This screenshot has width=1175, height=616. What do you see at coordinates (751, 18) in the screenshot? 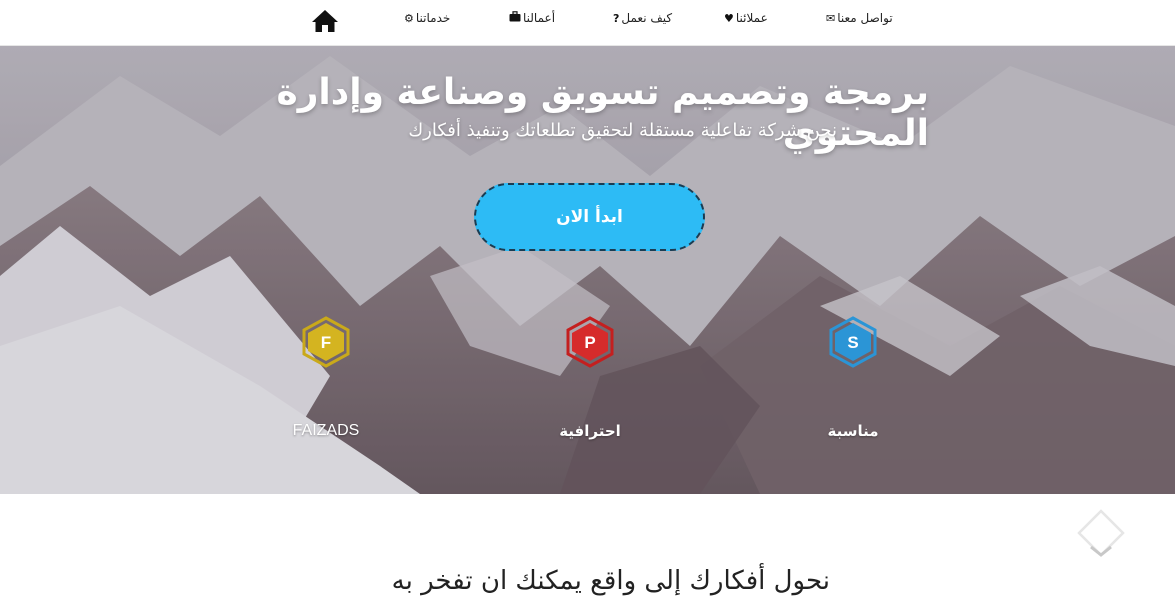
I see `nav-item-label: عملائنا` at bounding box center [751, 18].